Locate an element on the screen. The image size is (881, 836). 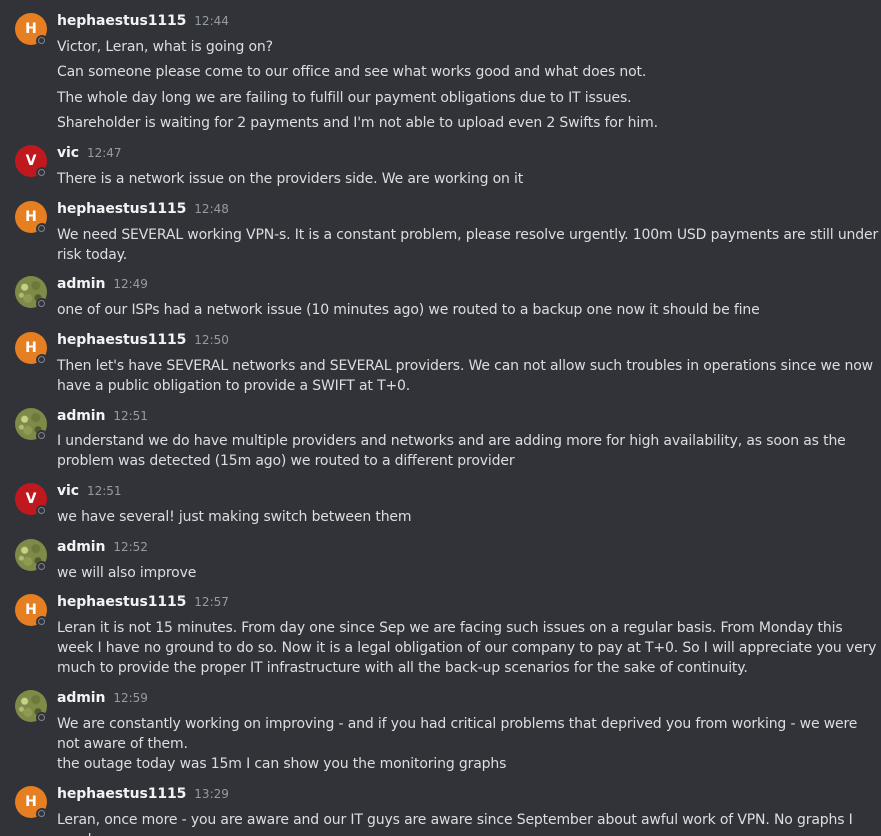
message-header: admin 12:49 is located at coordinates (102, 286).